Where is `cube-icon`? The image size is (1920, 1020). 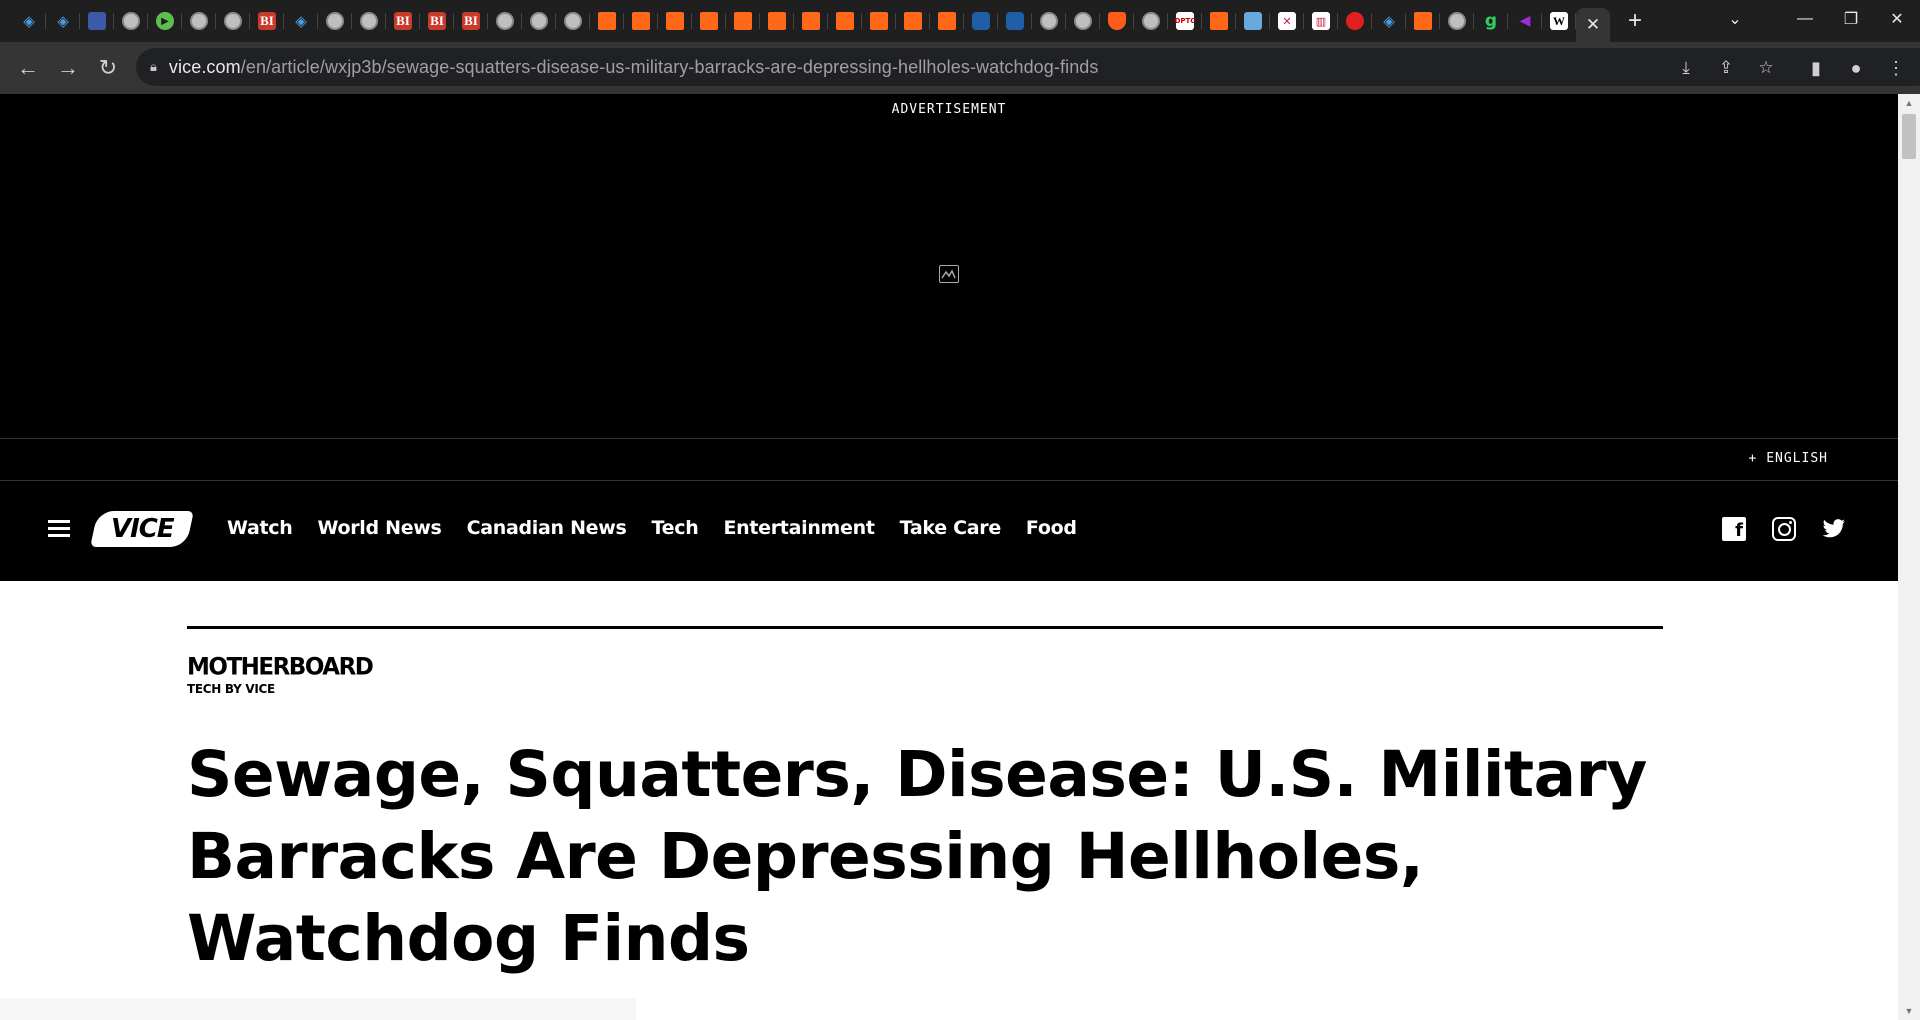
cube-icon is located at coordinates (981, 21).